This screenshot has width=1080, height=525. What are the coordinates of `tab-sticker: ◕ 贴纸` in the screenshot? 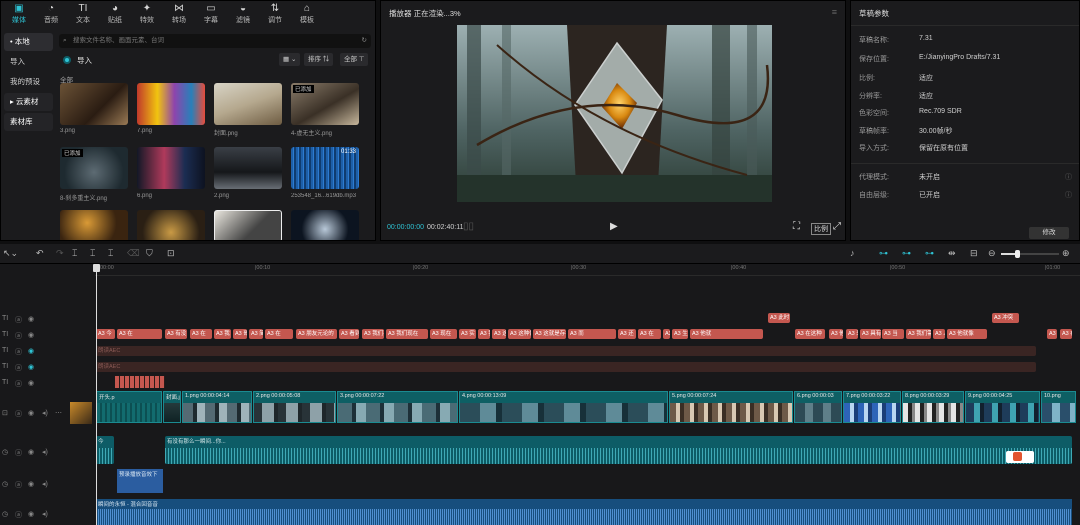 It's located at (115, 14).